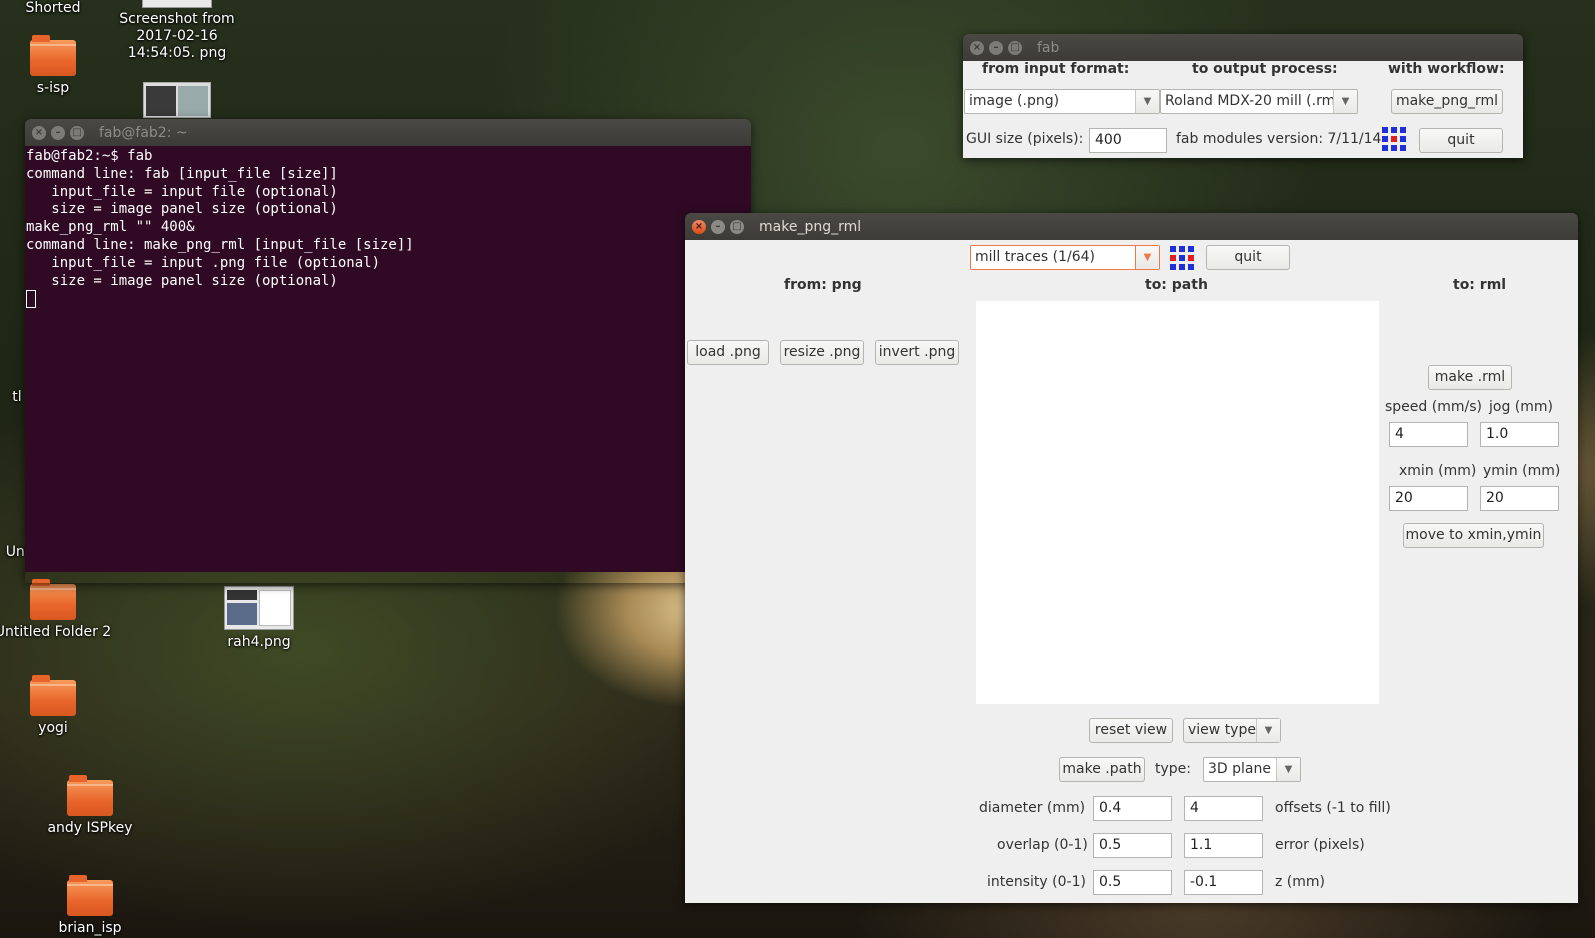 The height and width of the screenshot is (938, 1595). I want to click on window-title: fab, so click(1048, 47).